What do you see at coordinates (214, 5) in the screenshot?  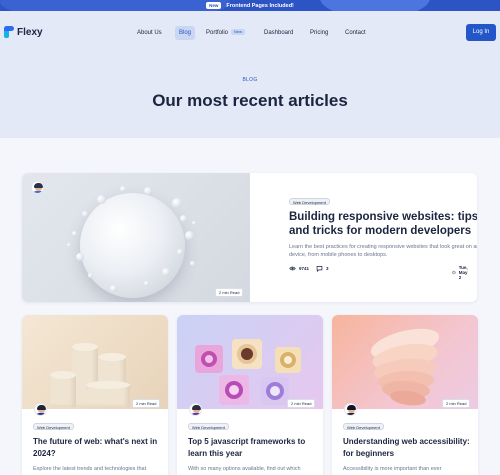 I see `promo-badge: New` at bounding box center [214, 5].